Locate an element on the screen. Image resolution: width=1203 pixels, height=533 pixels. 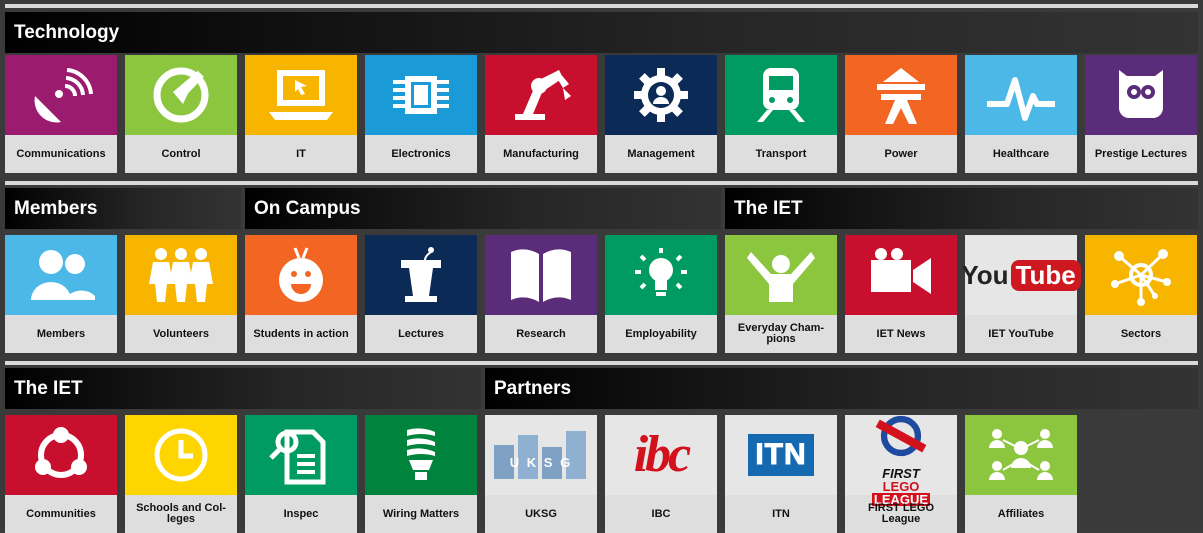
tile-itn: ITN ITN is located at coordinates (781, 474).